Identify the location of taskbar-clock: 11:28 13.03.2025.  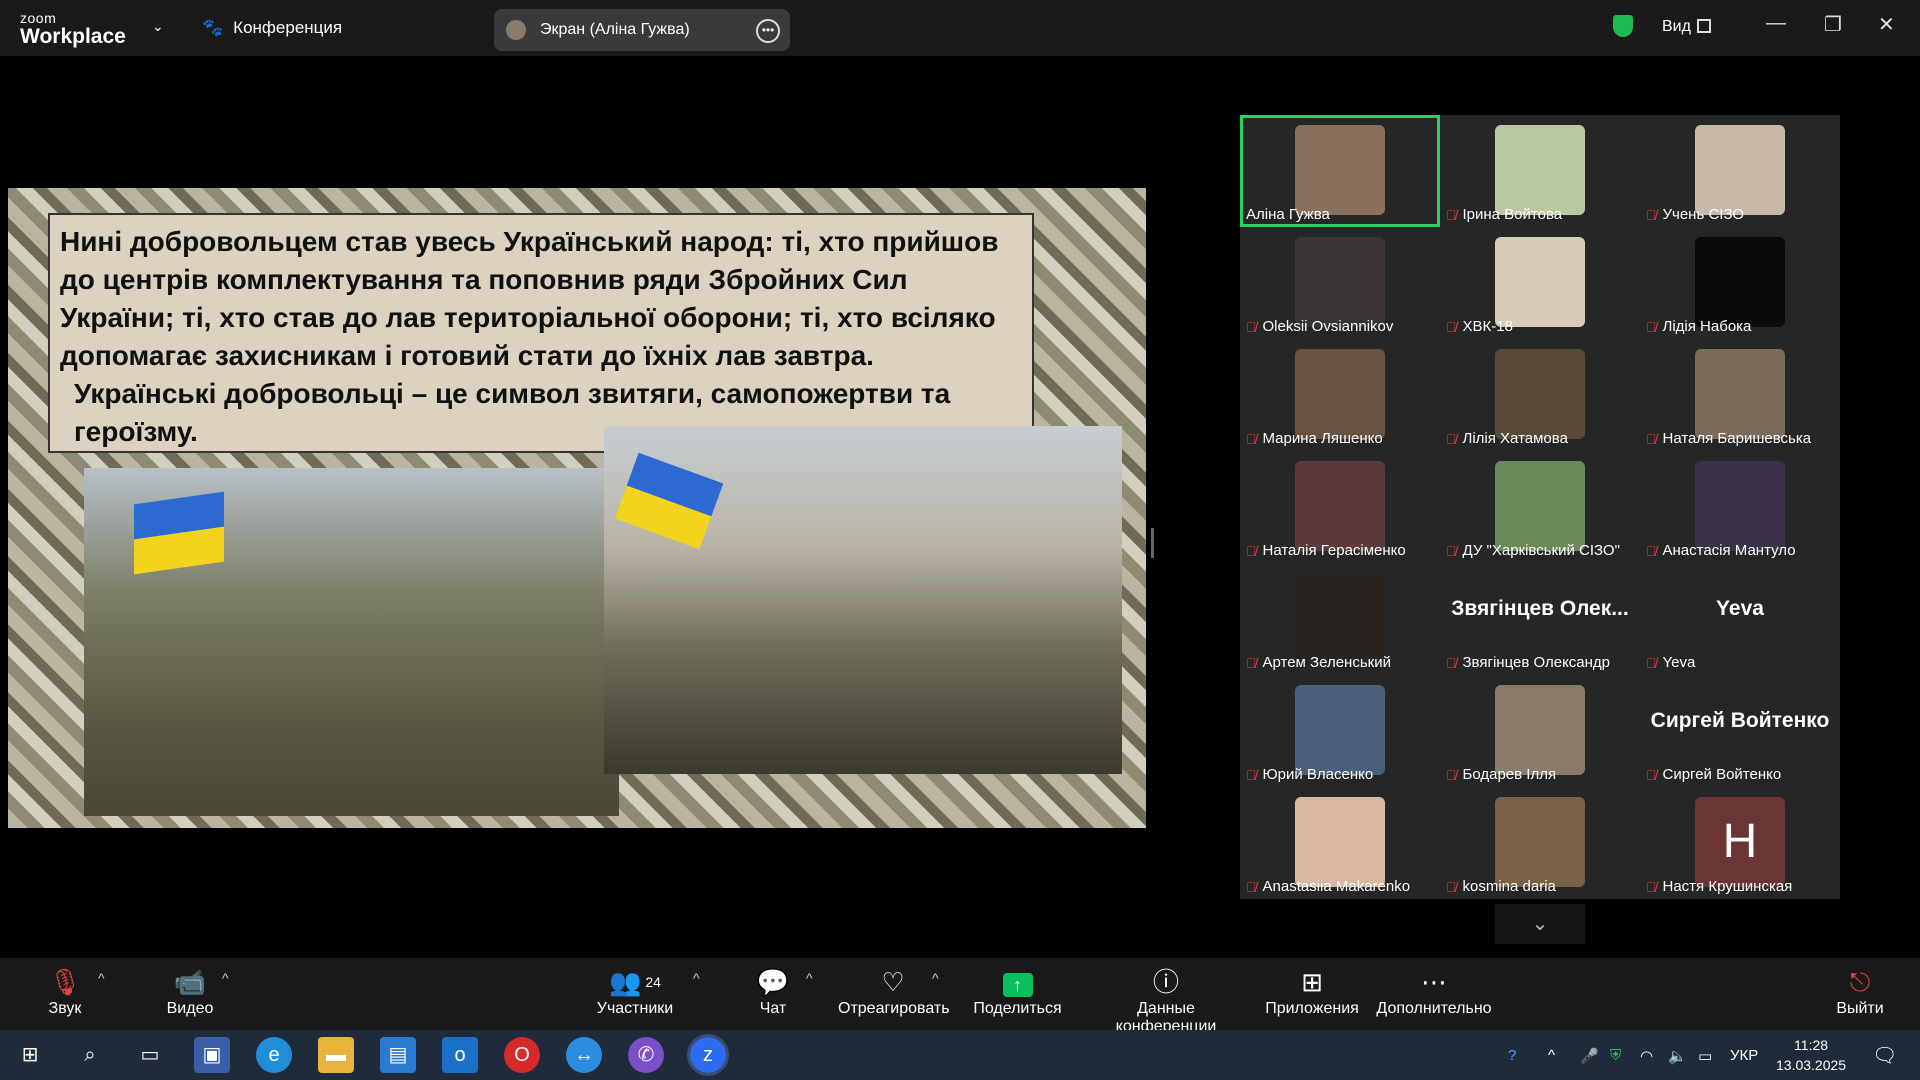
(1811, 1055).